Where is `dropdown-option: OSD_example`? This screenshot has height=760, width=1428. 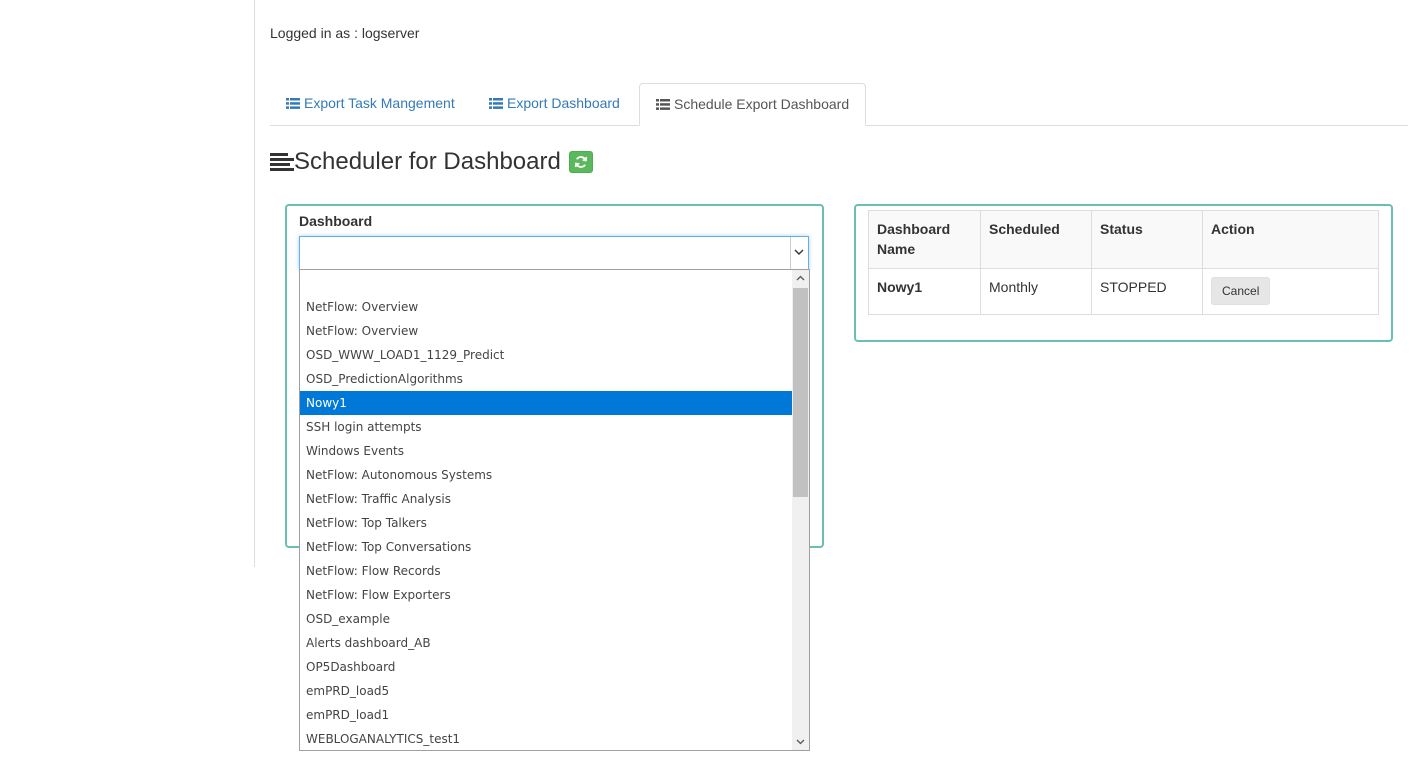
dropdown-option: OSD_example is located at coordinates (546, 619).